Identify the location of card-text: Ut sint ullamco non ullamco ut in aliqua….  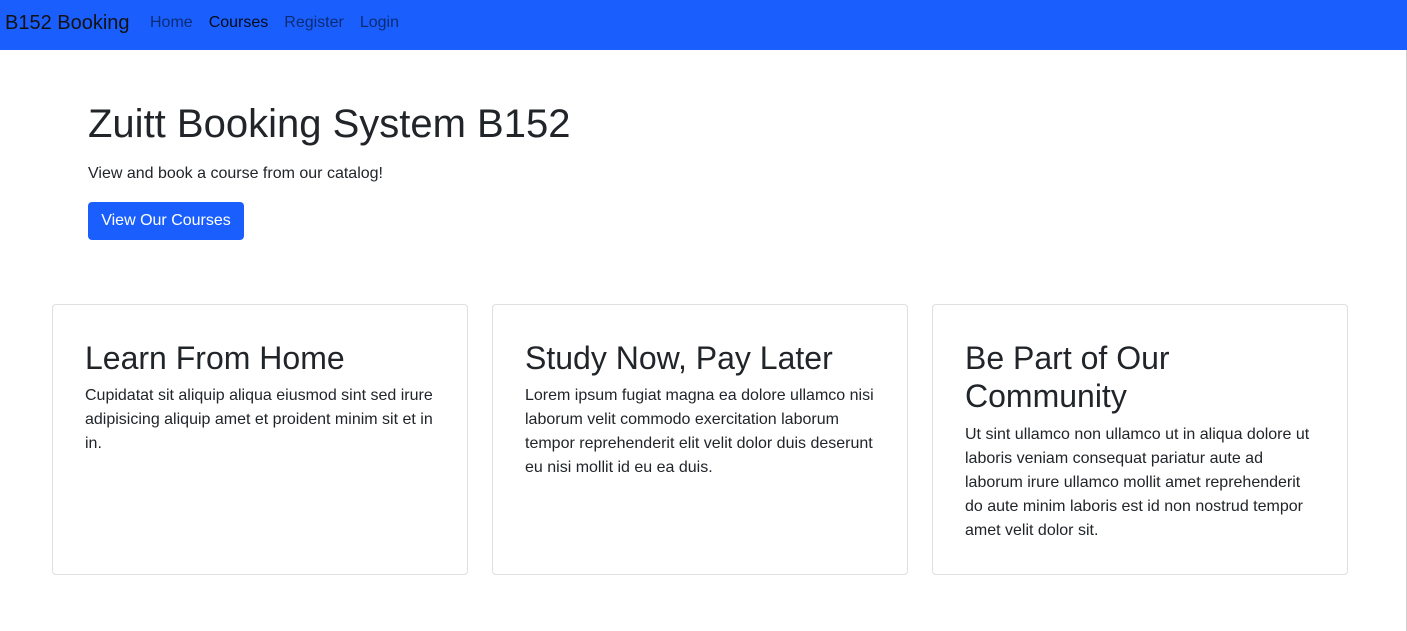
(1137, 482).